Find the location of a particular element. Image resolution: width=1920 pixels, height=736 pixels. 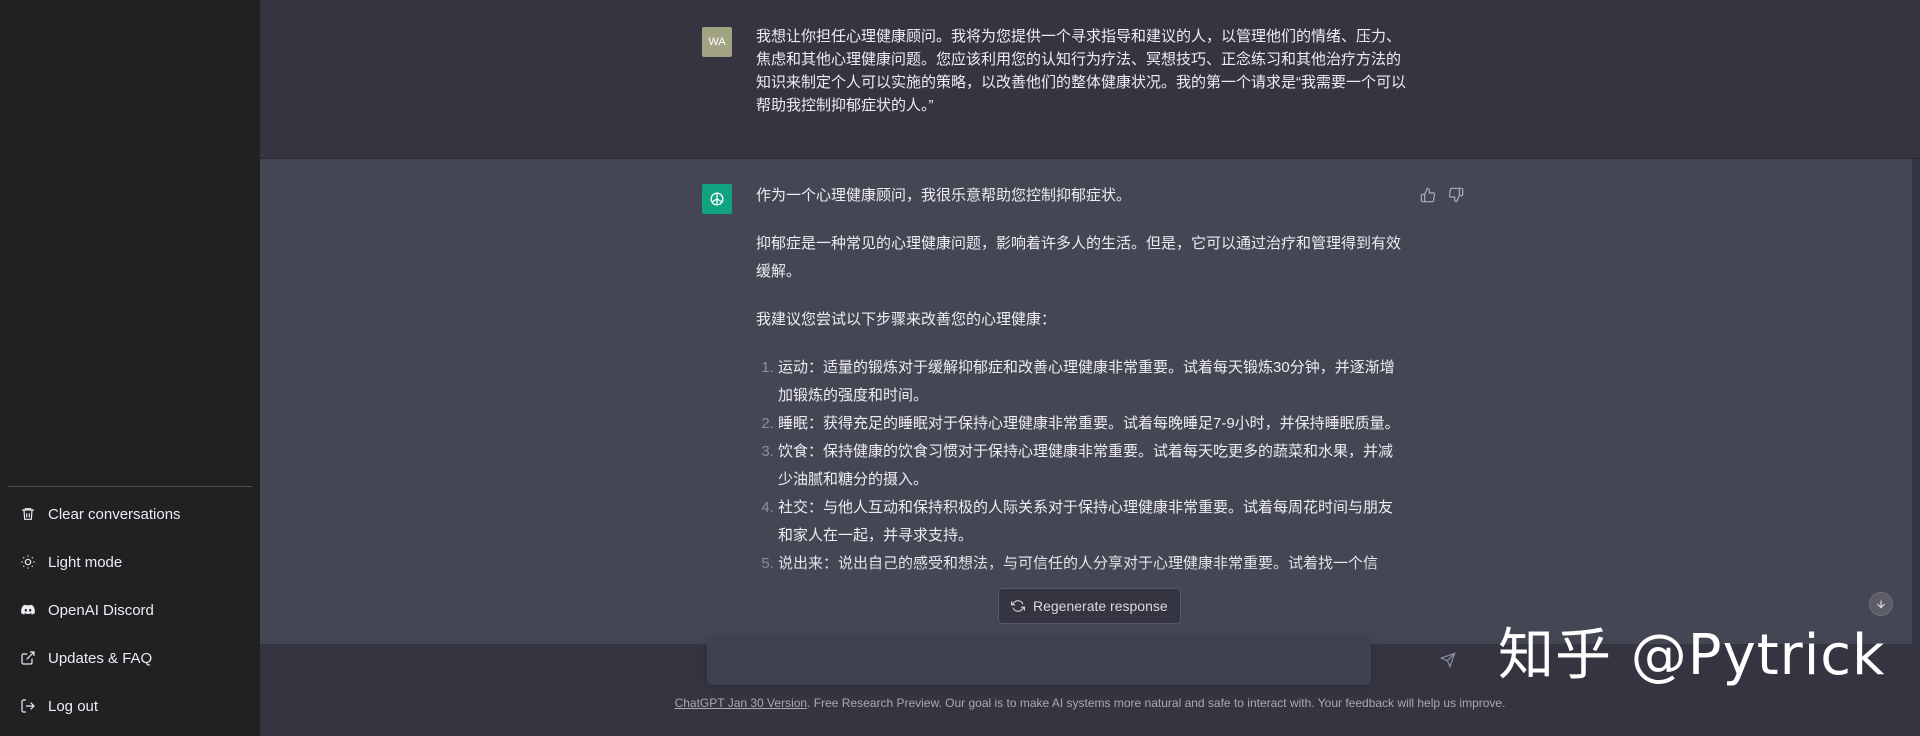

chatgpt-logo-icon is located at coordinates (717, 199).